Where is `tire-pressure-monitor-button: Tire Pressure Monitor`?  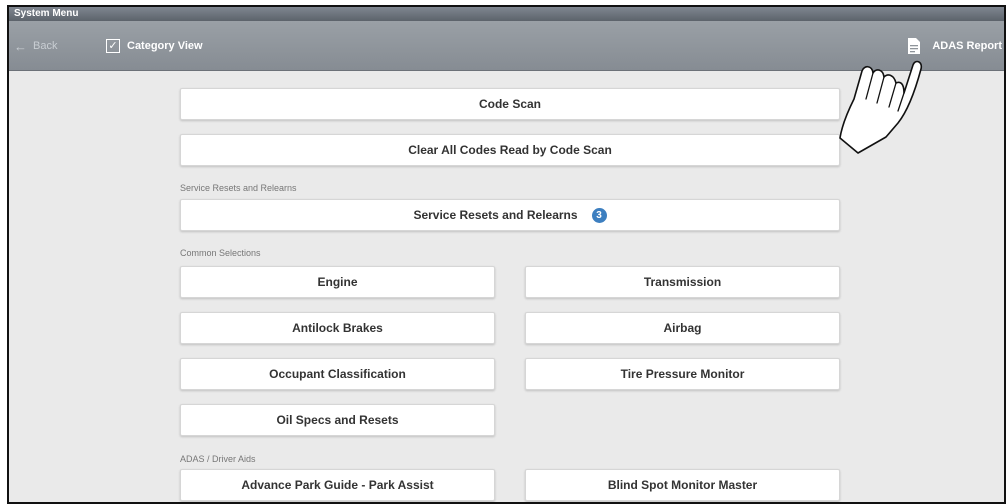 tire-pressure-monitor-button: Tire Pressure Monitor is located at coordinates (682, 374).